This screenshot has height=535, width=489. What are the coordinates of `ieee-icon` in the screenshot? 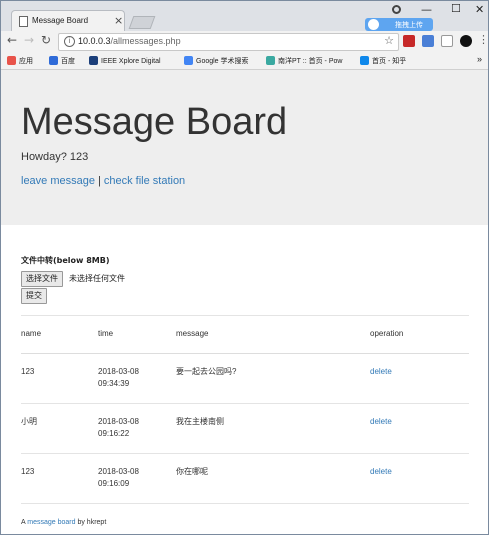 It's located at (93, 60).